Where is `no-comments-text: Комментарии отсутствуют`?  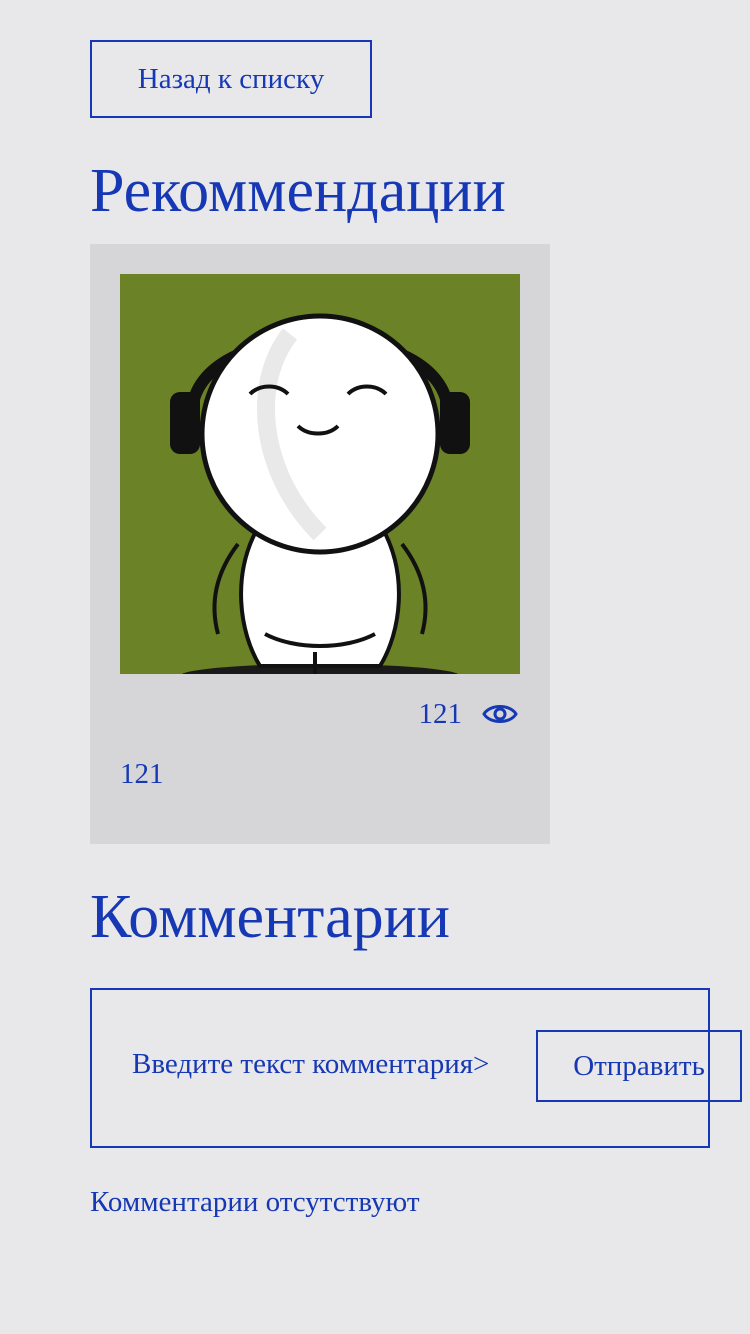
no-comments-text: Комментарии отсутствуют is located at coordinates (255, 1202).